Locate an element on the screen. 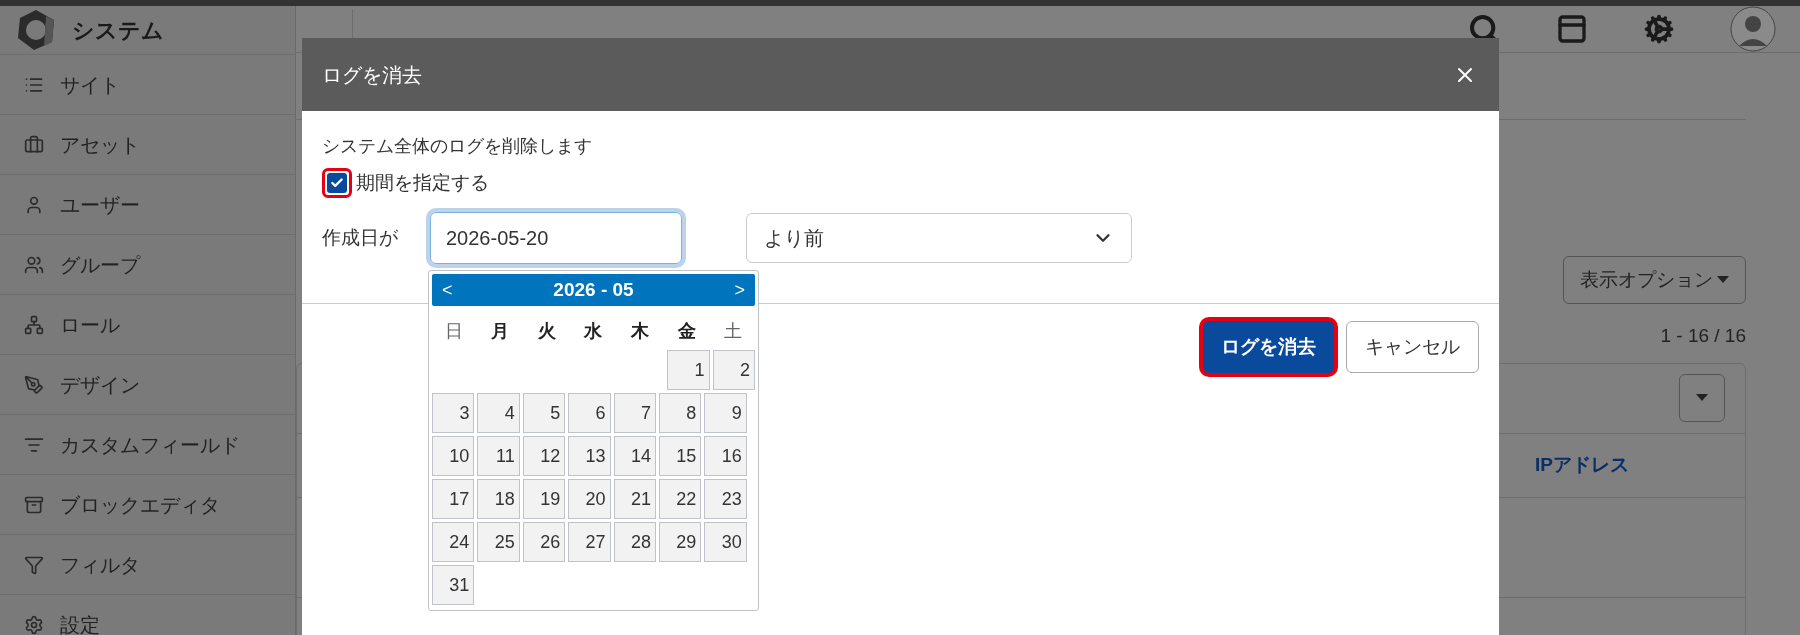  briefcase-icon is located at coordinates (34, 144).